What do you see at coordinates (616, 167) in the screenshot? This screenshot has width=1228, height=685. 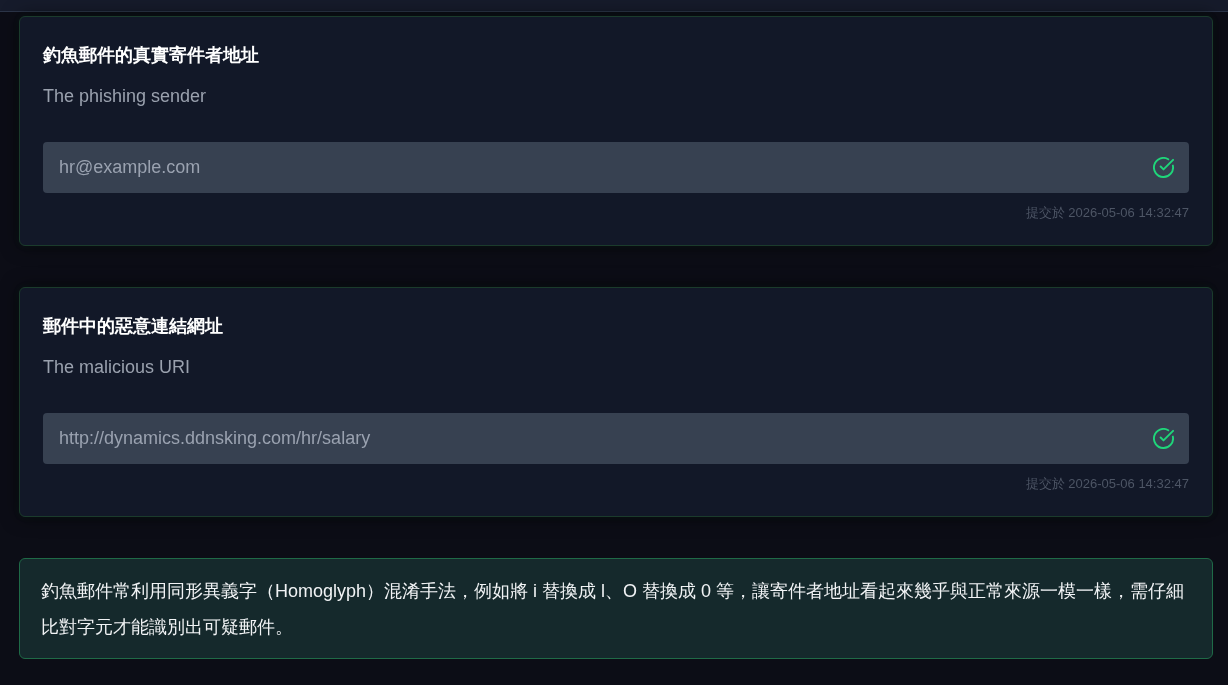 I see `answer-field: hr@example.com` at bounding box center [616, 167].